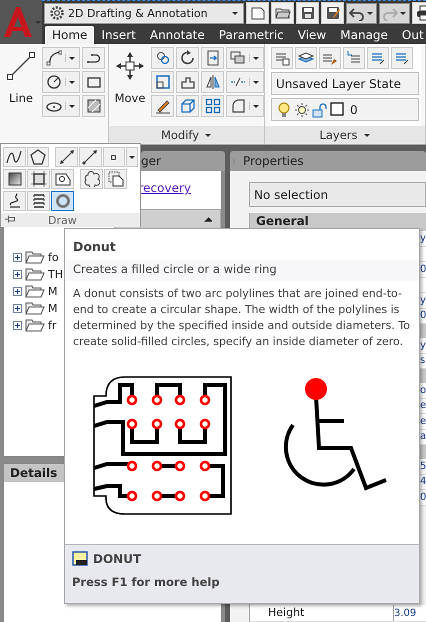 The width and height of the screenshot is (426, 622). What do you see at coordinates (238, 106) in the screenshot?
I see `rounded-corner-icon` at bounding box center [238, 106].